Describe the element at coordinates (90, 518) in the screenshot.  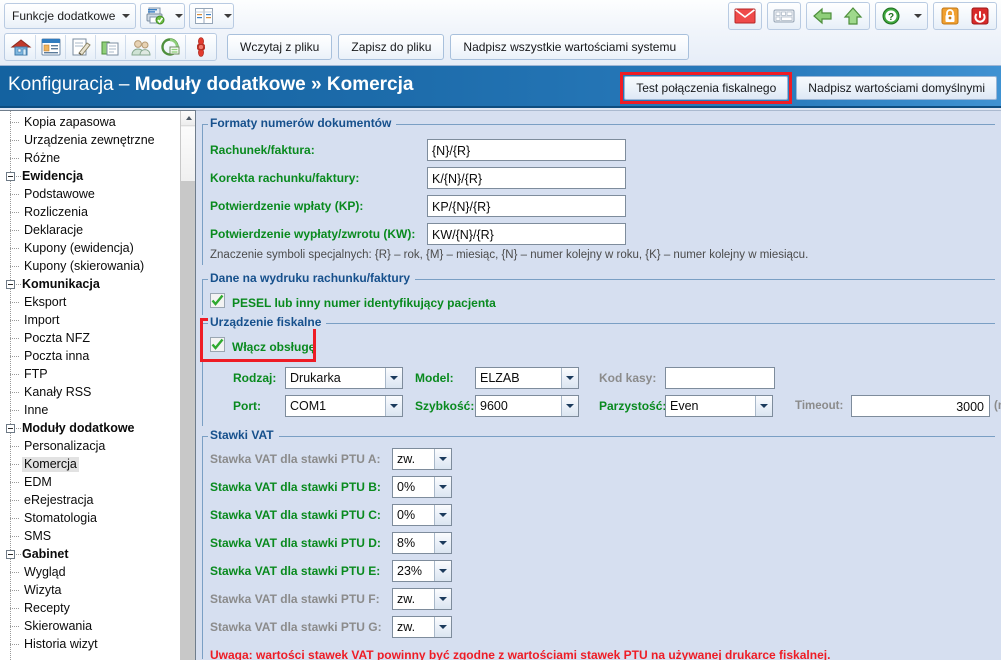
I see `sidebar-item-stomatologia: Stomatologia` at that location.